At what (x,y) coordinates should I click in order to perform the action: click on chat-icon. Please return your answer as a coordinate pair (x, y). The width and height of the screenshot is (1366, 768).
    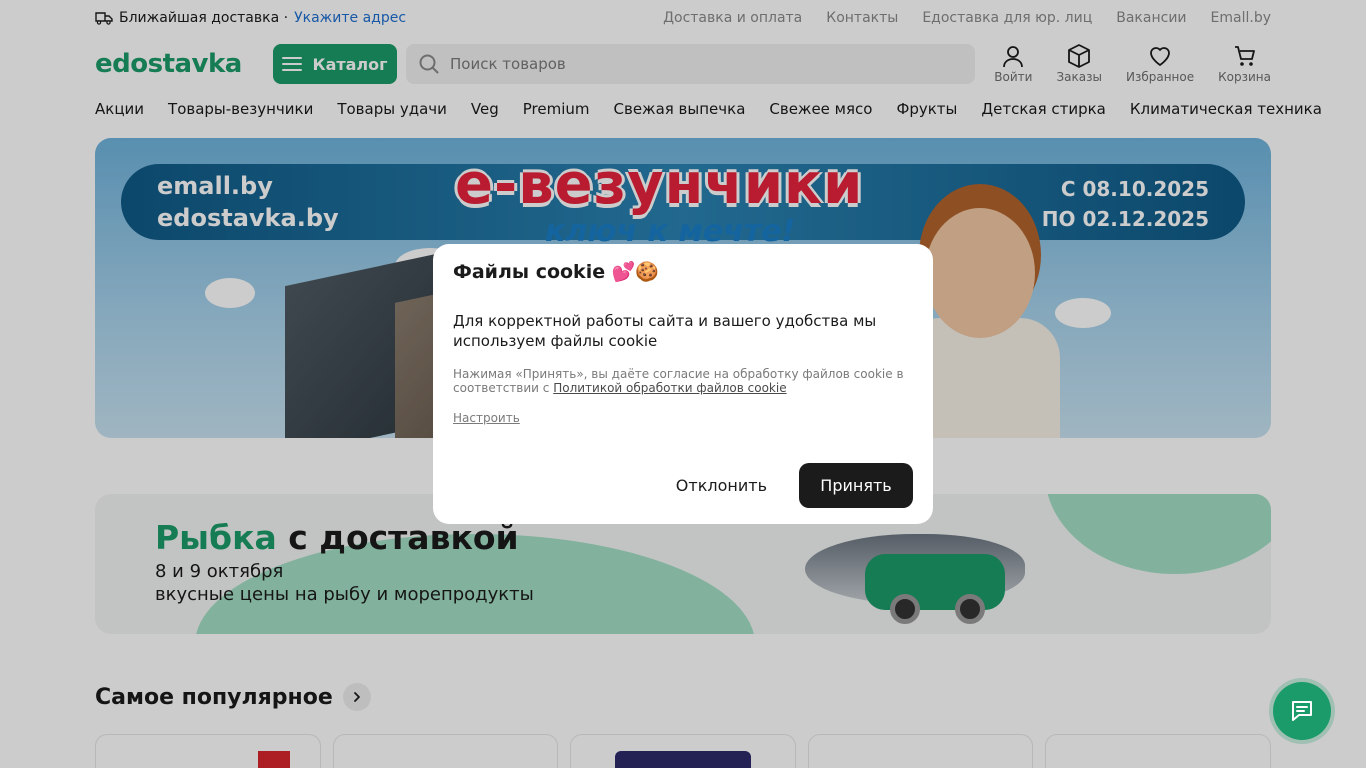
    Looking at the image, I should click on (1302, 711).